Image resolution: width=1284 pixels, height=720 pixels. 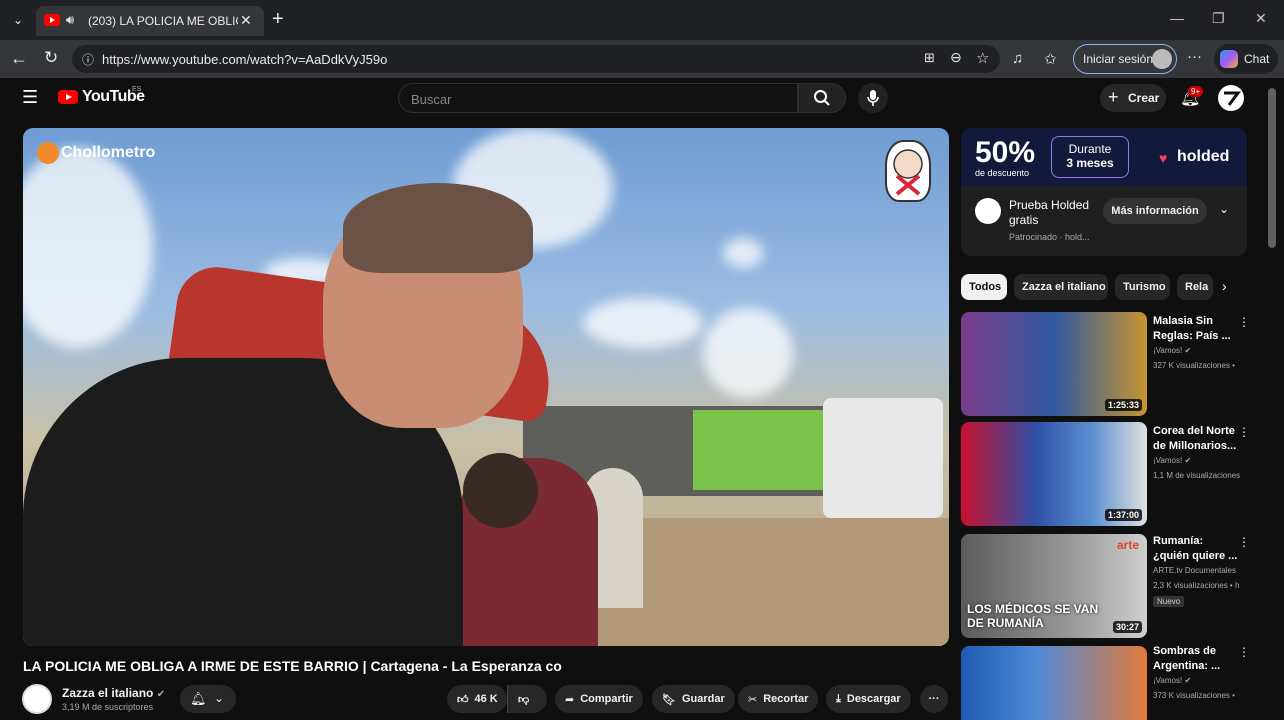 What do you see at coordinates (1127, 545) in the screenshot?
I see `arte-logo: arte` at bounding box center [1127, 545].